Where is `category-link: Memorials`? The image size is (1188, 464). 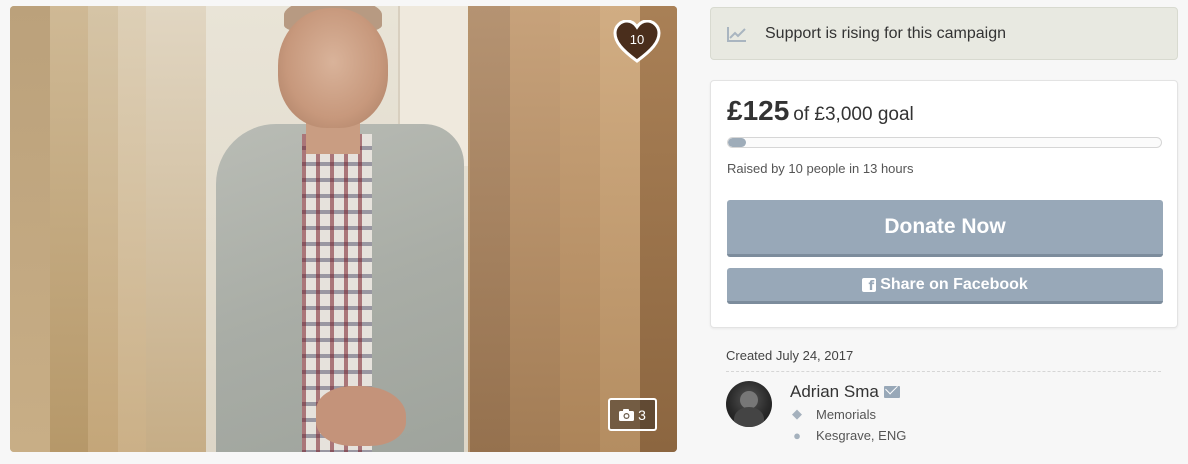
category-link: Memorials is located at coordinates (846, 414).